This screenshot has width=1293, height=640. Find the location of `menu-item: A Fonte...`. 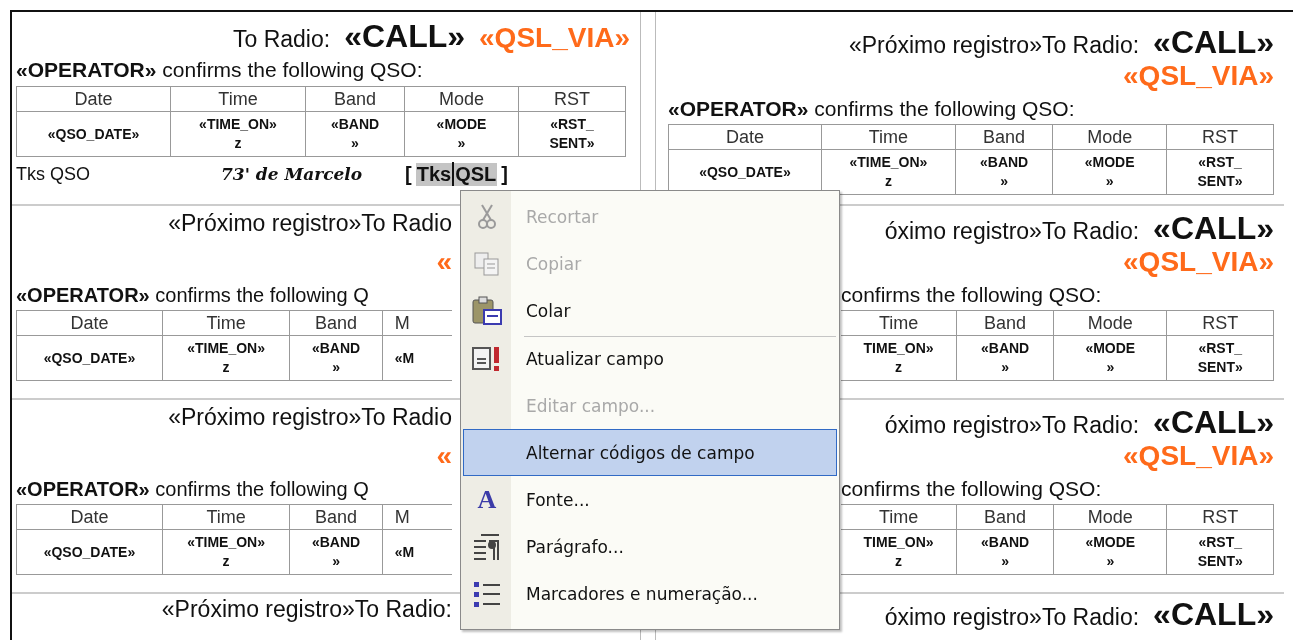

menu-item: A Fonte... is located at coordinates (650, 499).